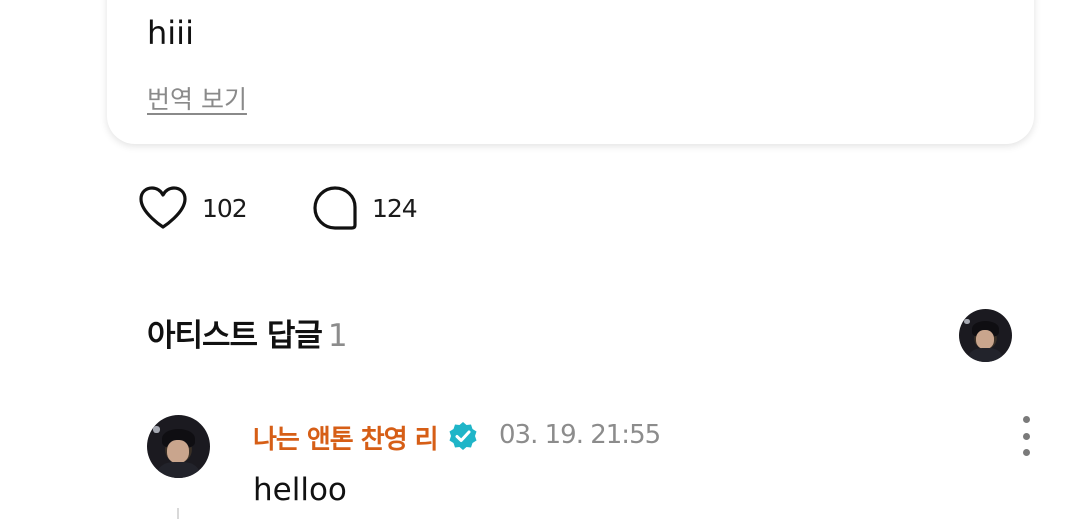 The height and width of the screenshot is (519, 1080). I want to click on comment-button: 124, so click(365, 208).